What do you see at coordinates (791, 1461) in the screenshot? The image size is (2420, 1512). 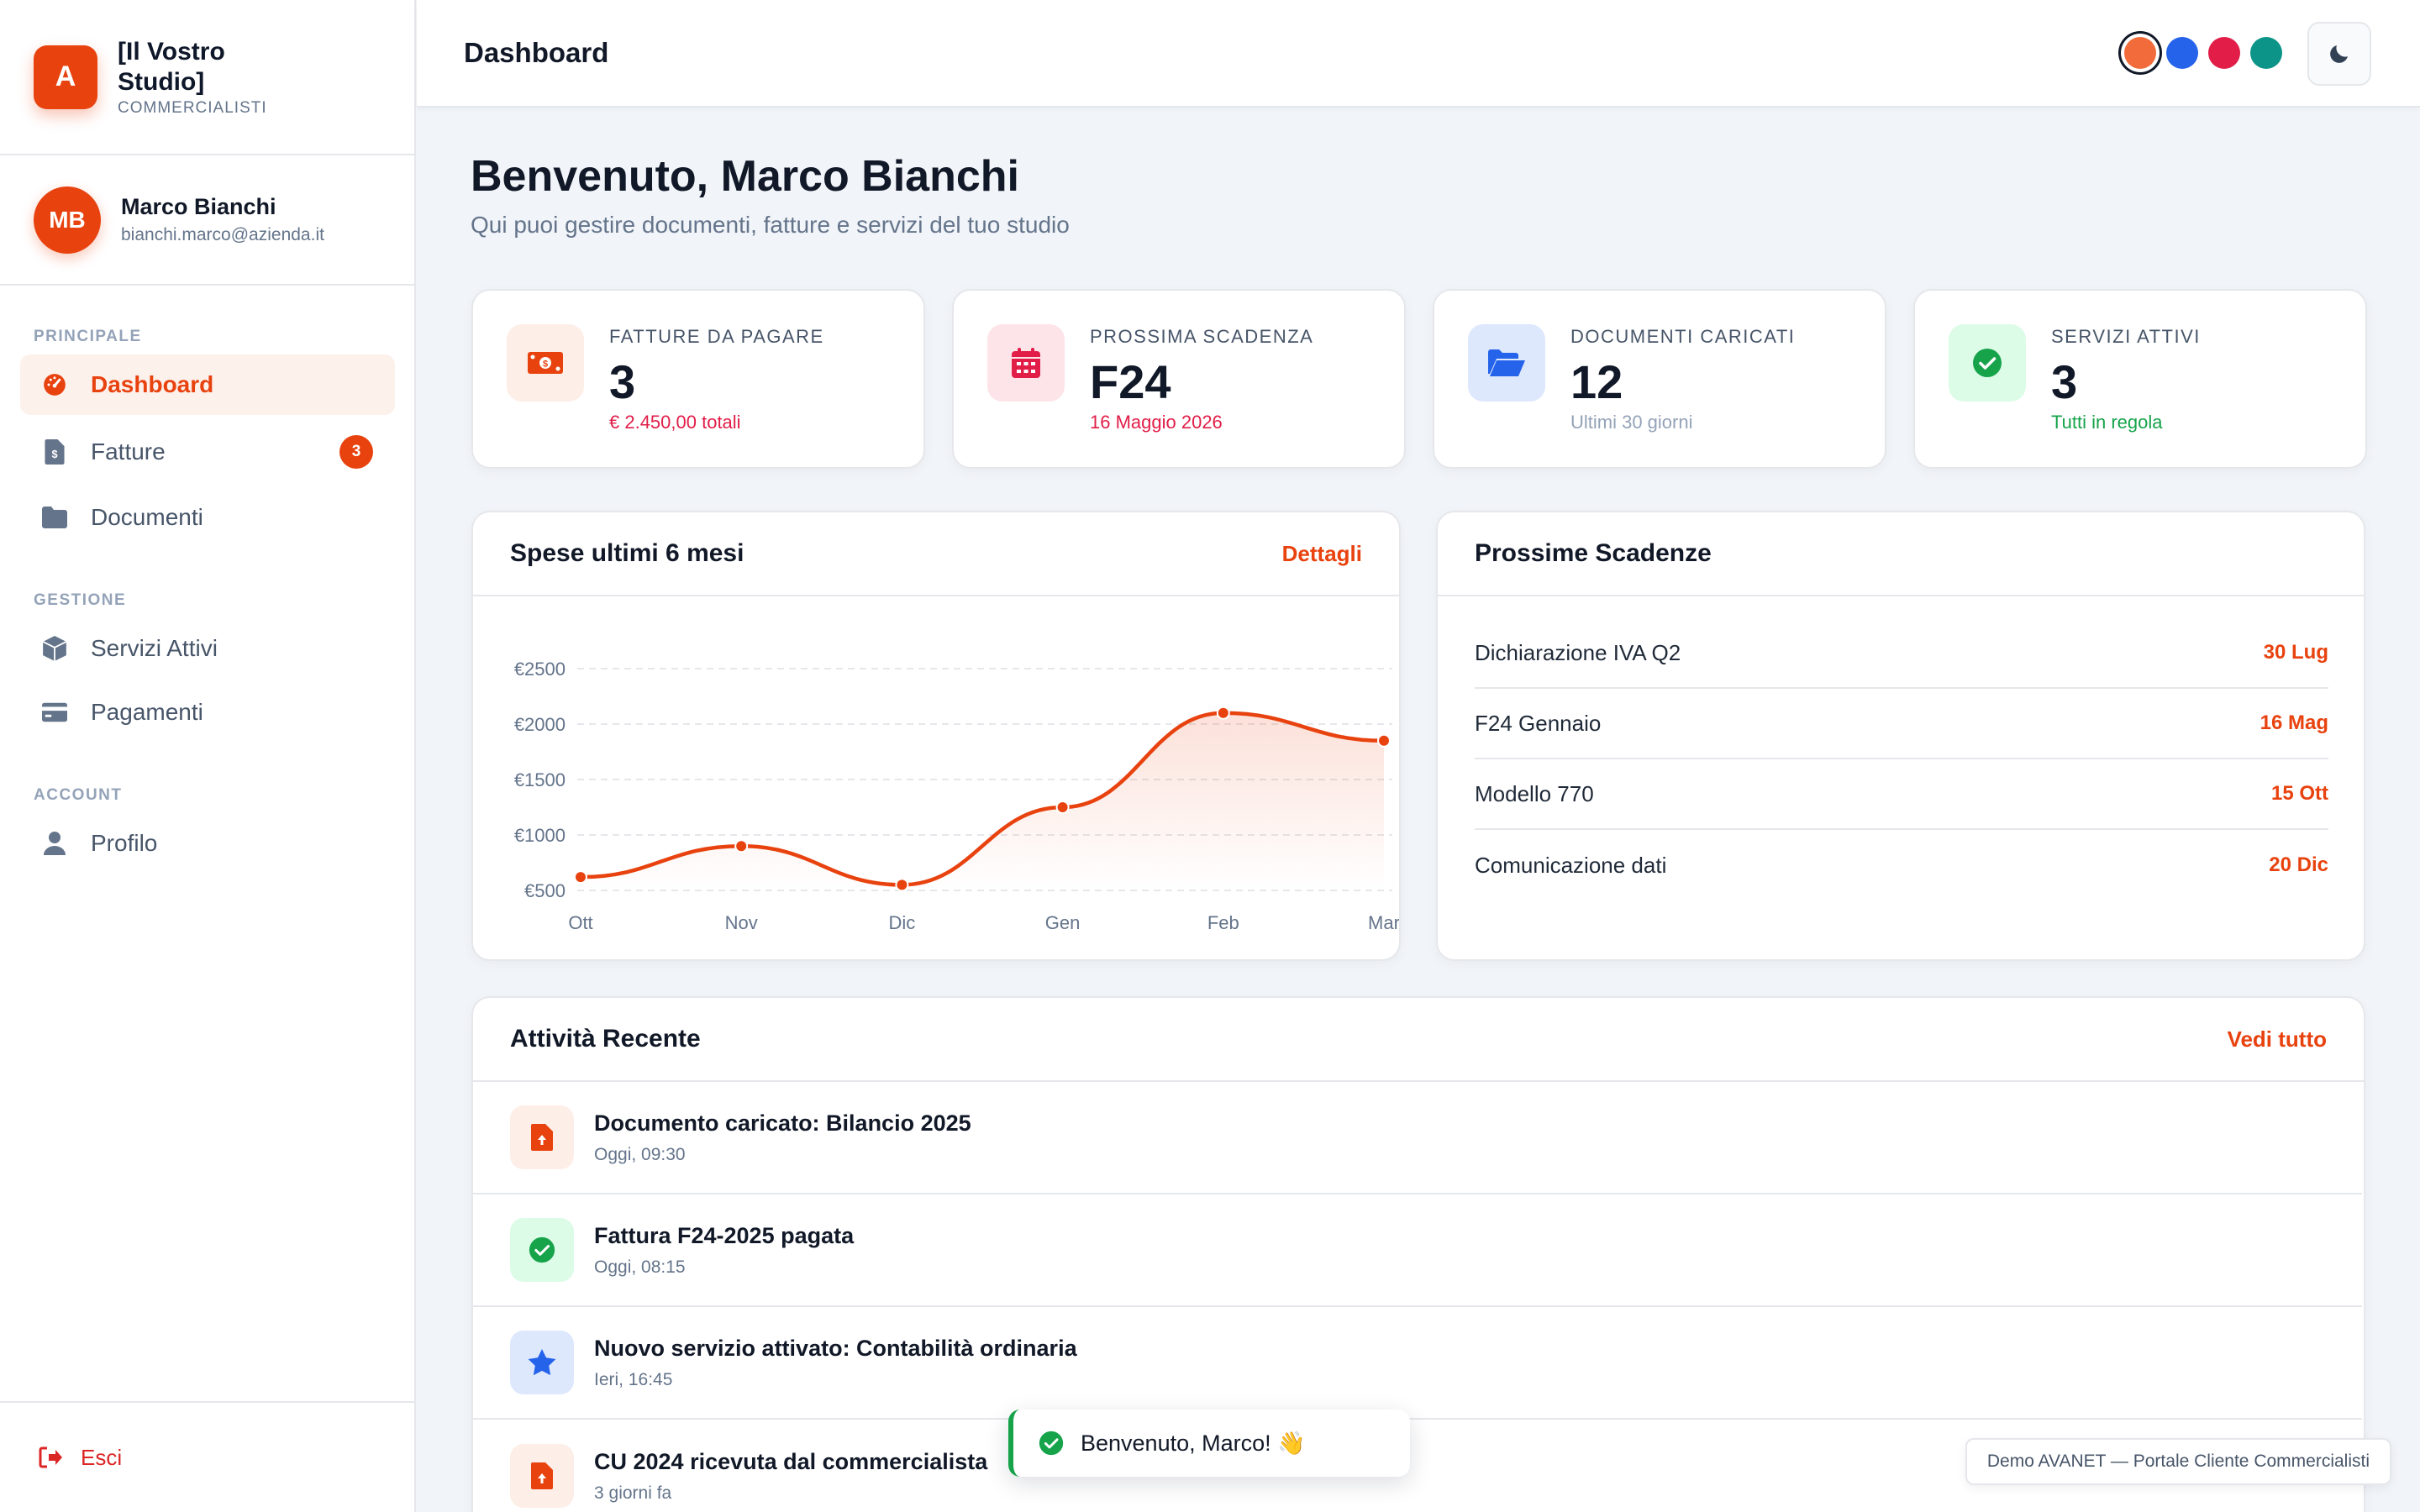 I see `activity-title: CU 2024 ricevuta dal commercialista` at bounding box center [791, 1461].